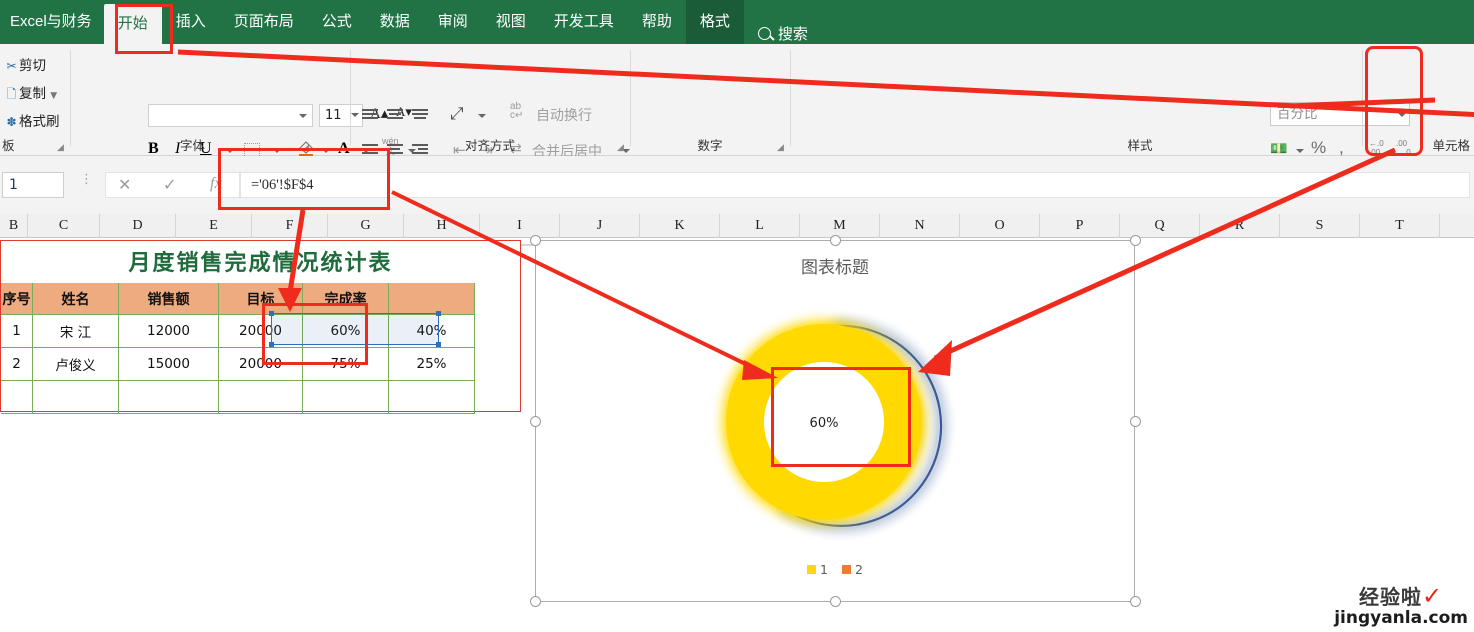  I want to click on column-headers: BCDEFGHIJKLMNOPQRST, so click(737, 226).